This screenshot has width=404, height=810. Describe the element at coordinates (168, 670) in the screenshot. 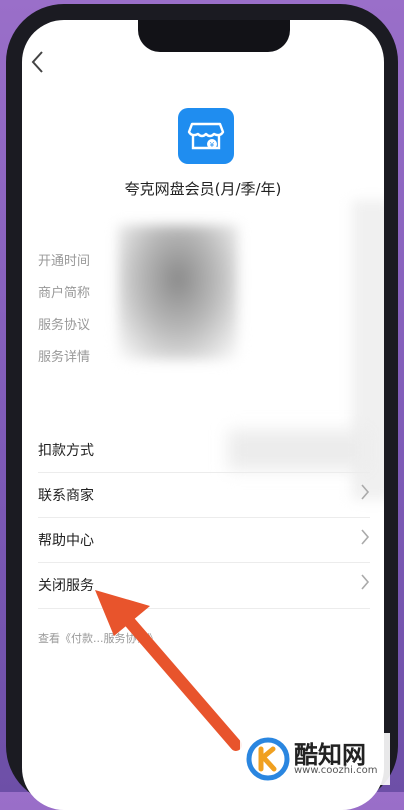

I see `annotation-arrow` at that location.